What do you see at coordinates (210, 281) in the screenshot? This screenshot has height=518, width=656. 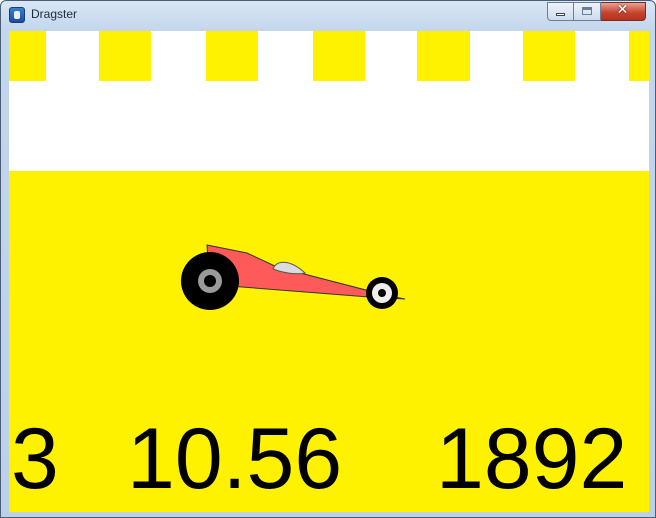 I see `rear-wheel` at bounding box center [210, 281].